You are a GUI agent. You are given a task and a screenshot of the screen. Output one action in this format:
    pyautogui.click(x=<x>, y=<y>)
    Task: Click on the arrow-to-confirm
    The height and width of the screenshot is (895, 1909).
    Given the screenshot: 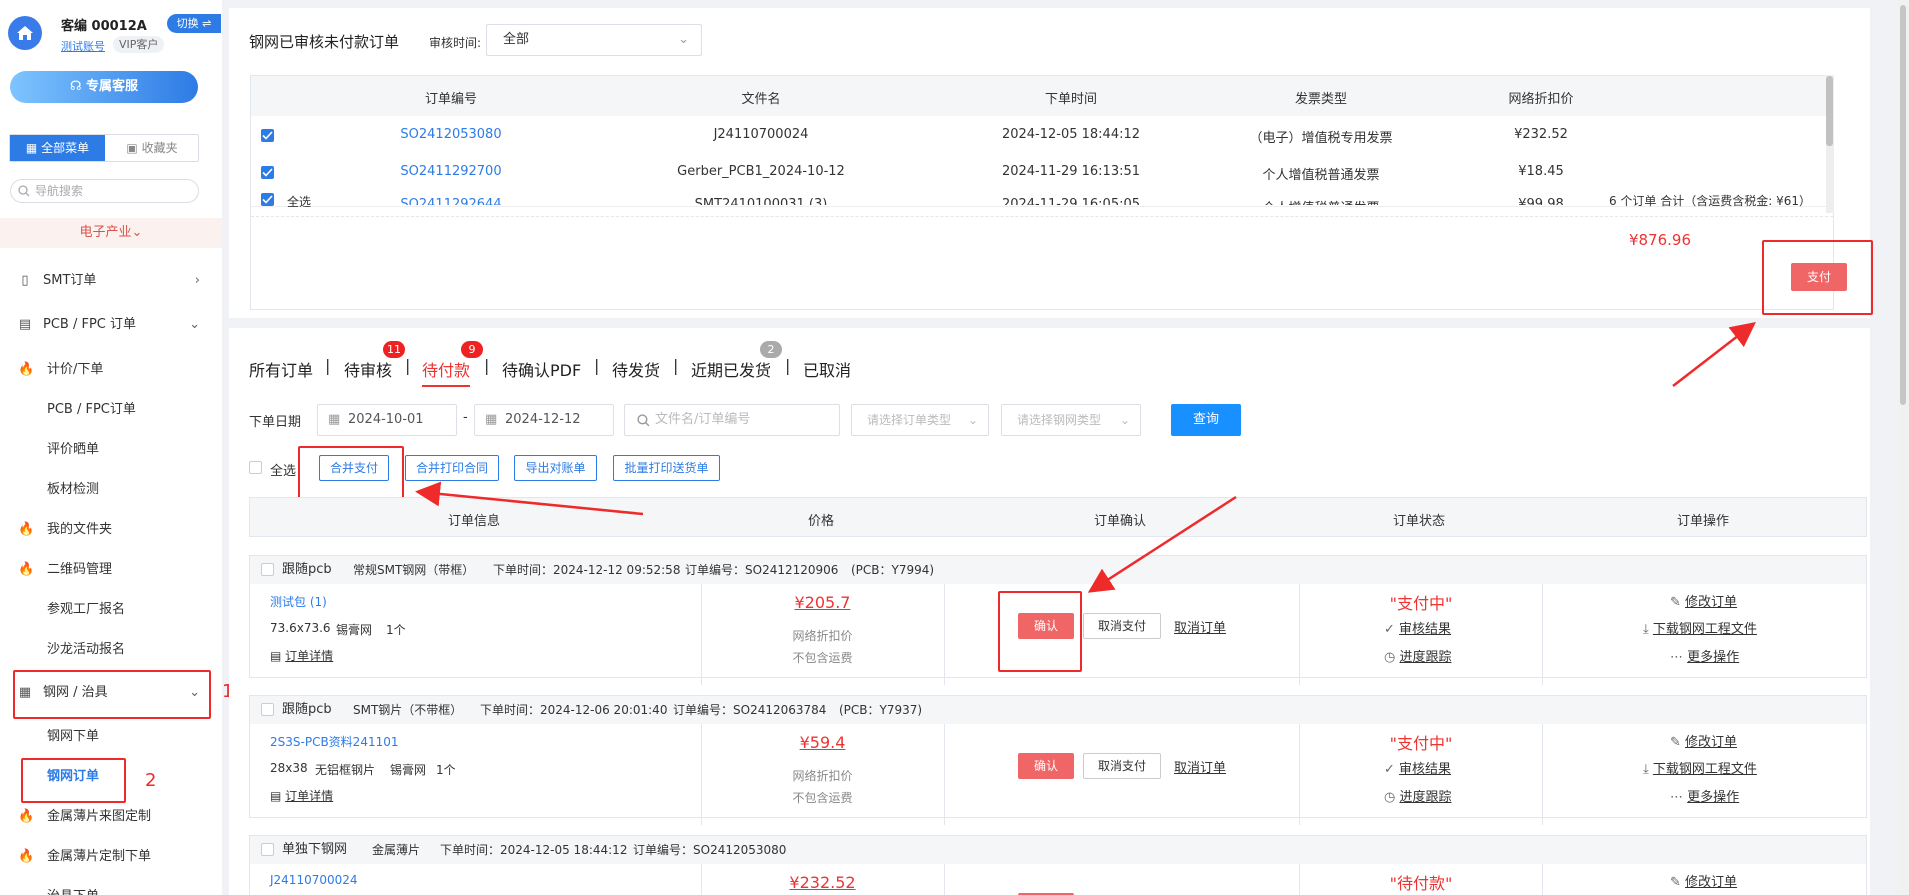 What is the action you would take?
    pyautogui.click(x=1162, y=544)
    